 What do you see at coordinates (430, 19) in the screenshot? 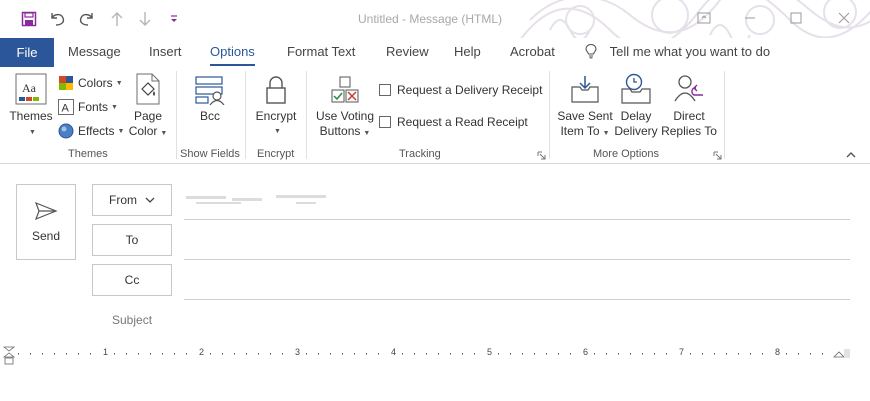
I see `window-title: Untitled - Message (HTML)` at bounding box center [430, 19].